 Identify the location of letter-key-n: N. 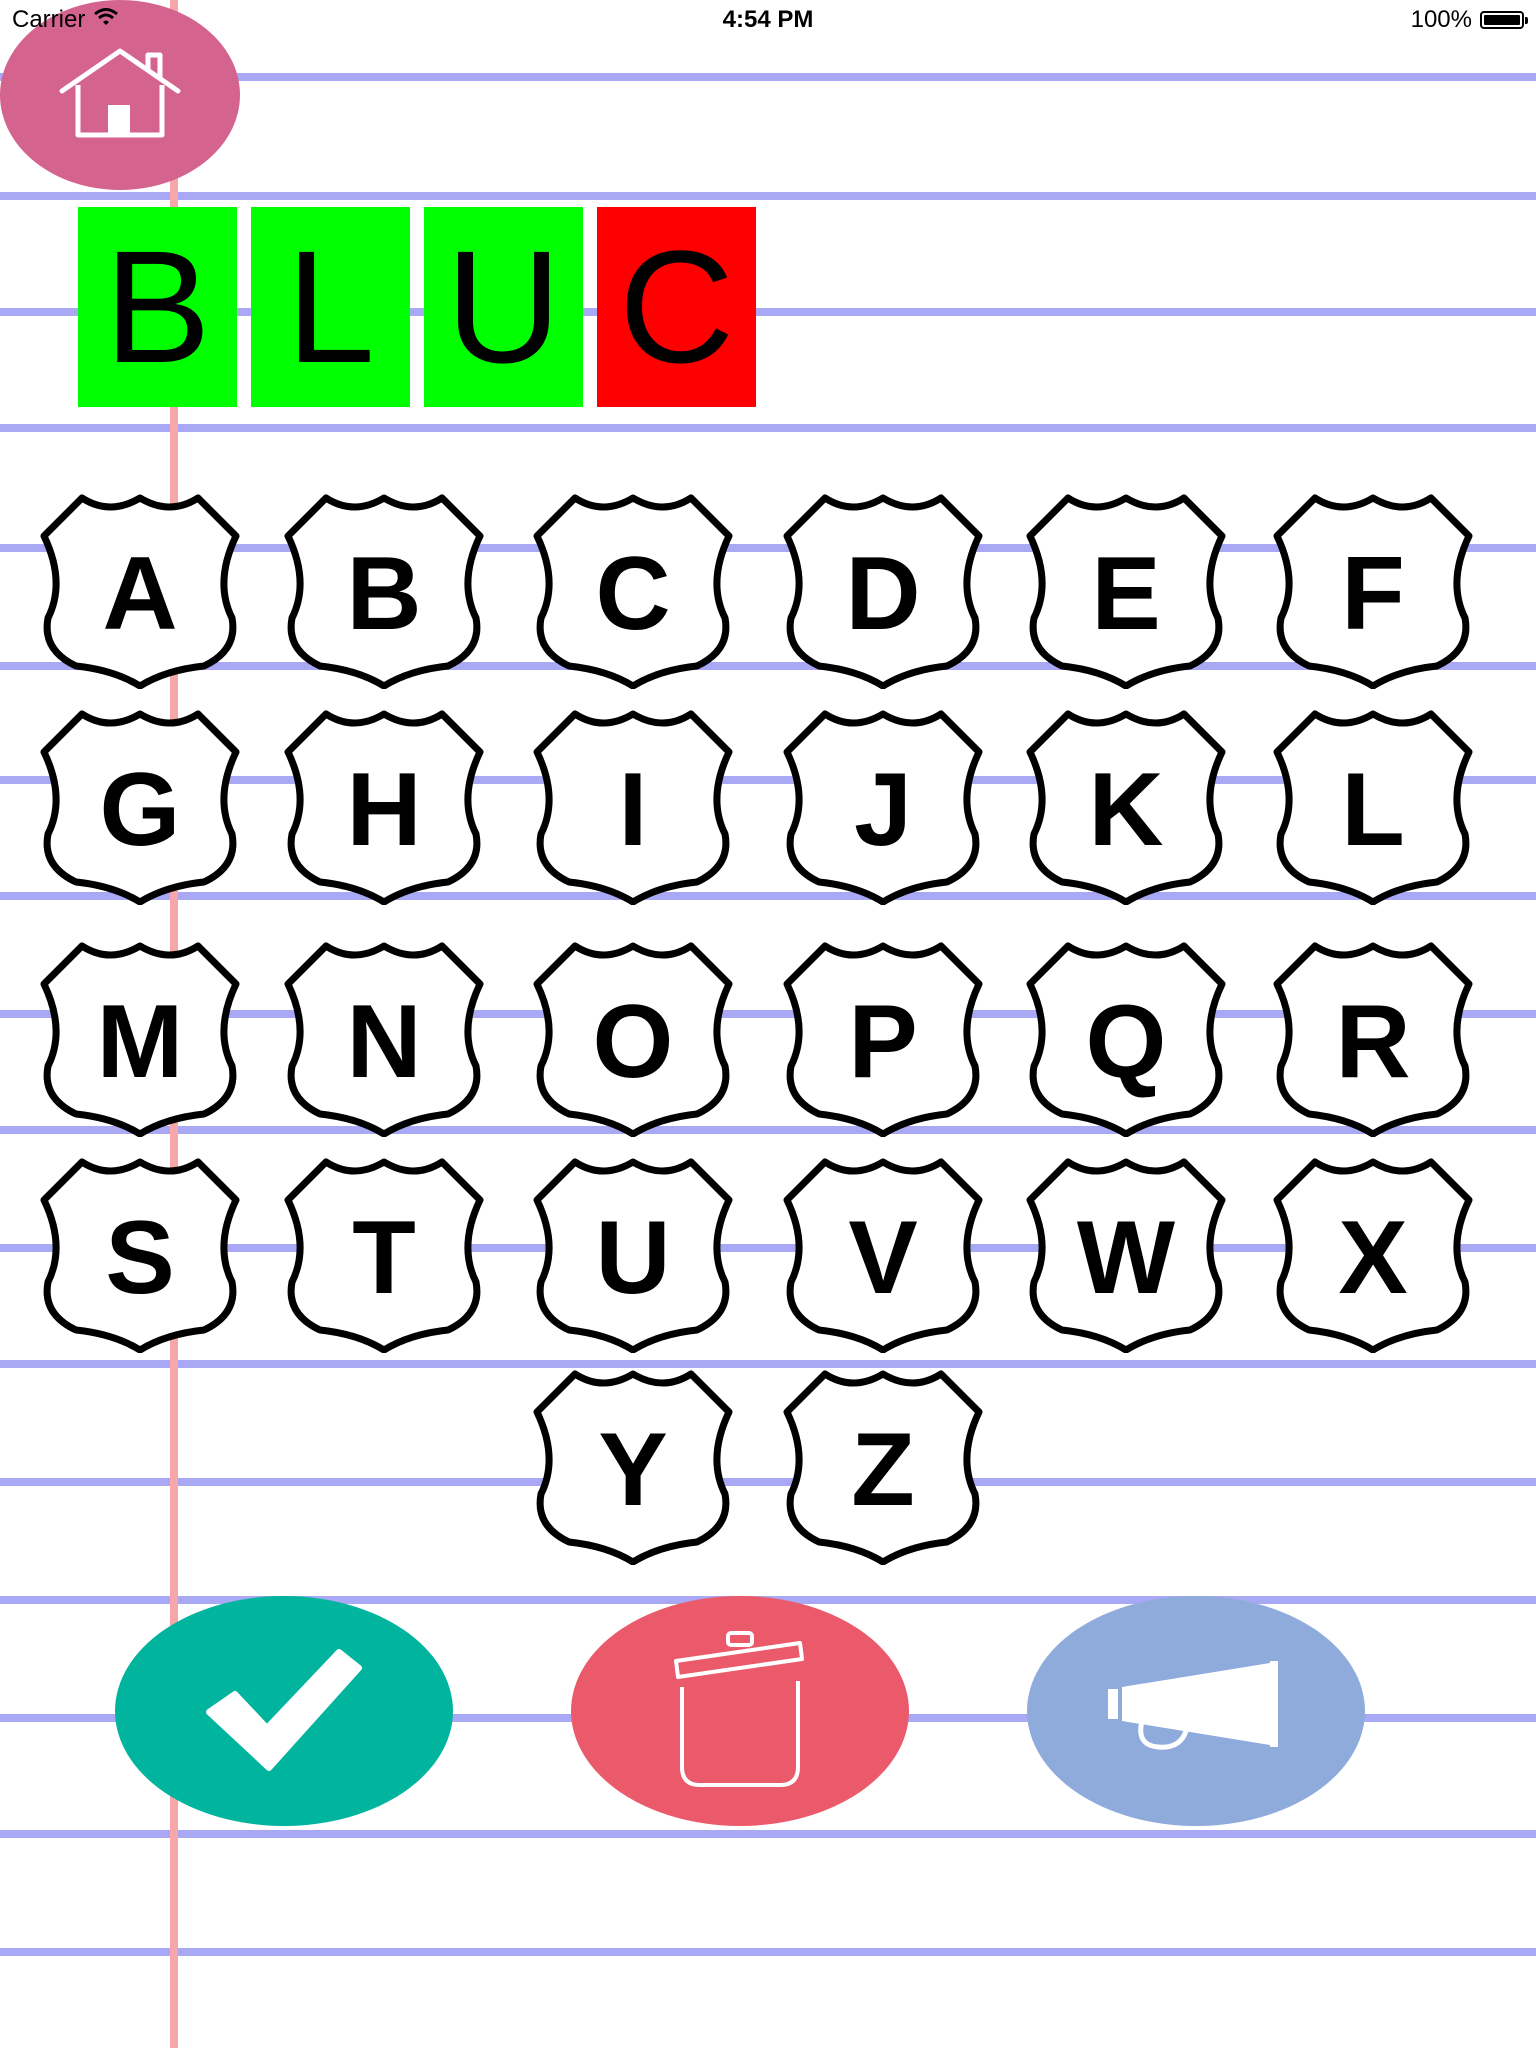
(384, 1039).